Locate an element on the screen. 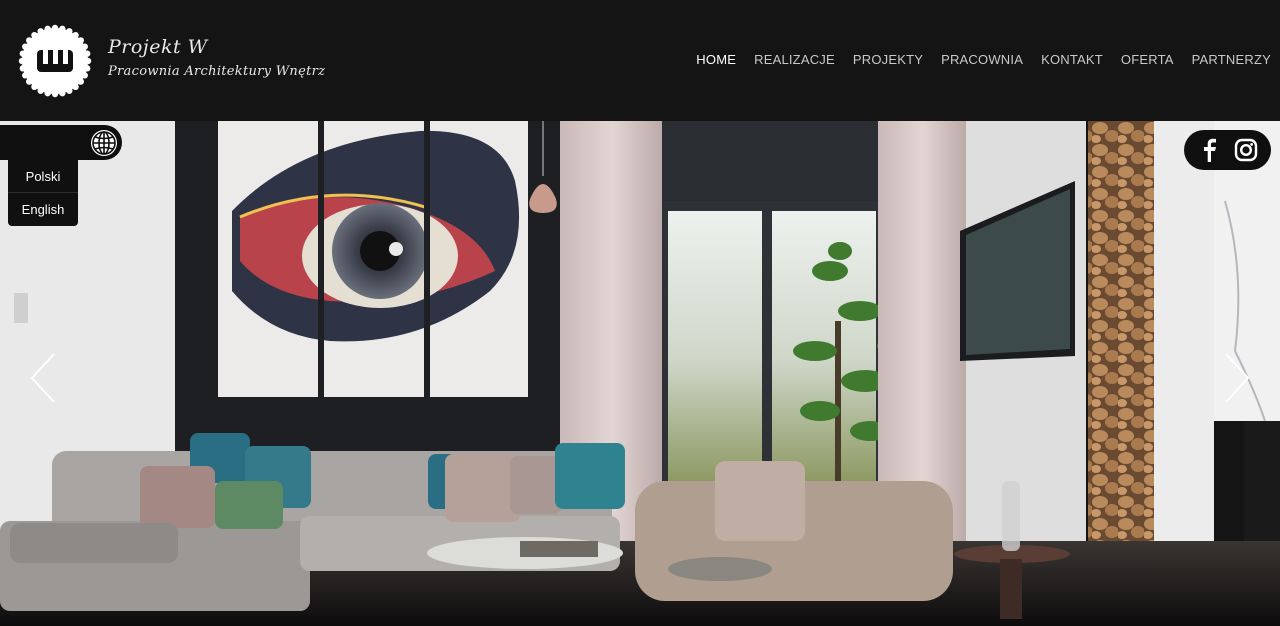 The width and height of the screenshot is (1280, 626). language-menu: Polski English is located at coordinates (43, 193).